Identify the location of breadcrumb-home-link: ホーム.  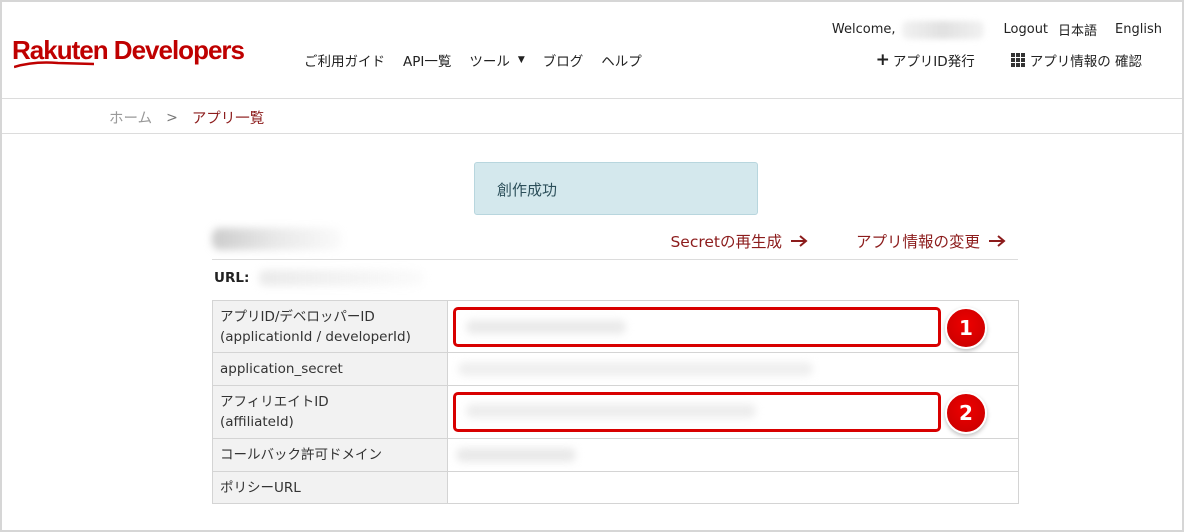
(130, 117).